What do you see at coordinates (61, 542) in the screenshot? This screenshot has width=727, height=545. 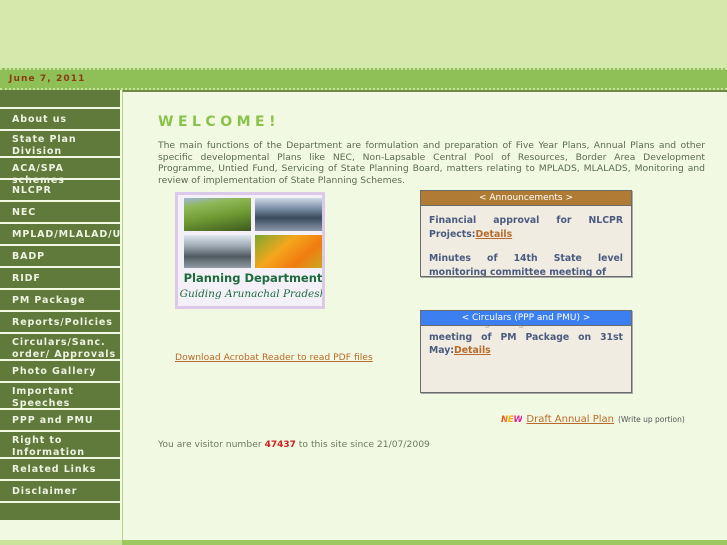 I see `footer-stripe-left` at bounding box center [61, 542].